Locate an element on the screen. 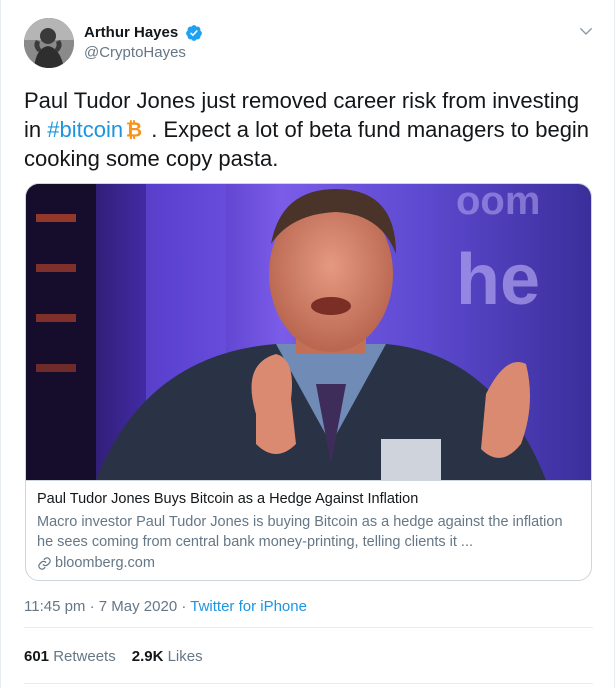 This screenshot has height=688, width=615. likes-count: 2.9K is located at coordinates (147, 656).